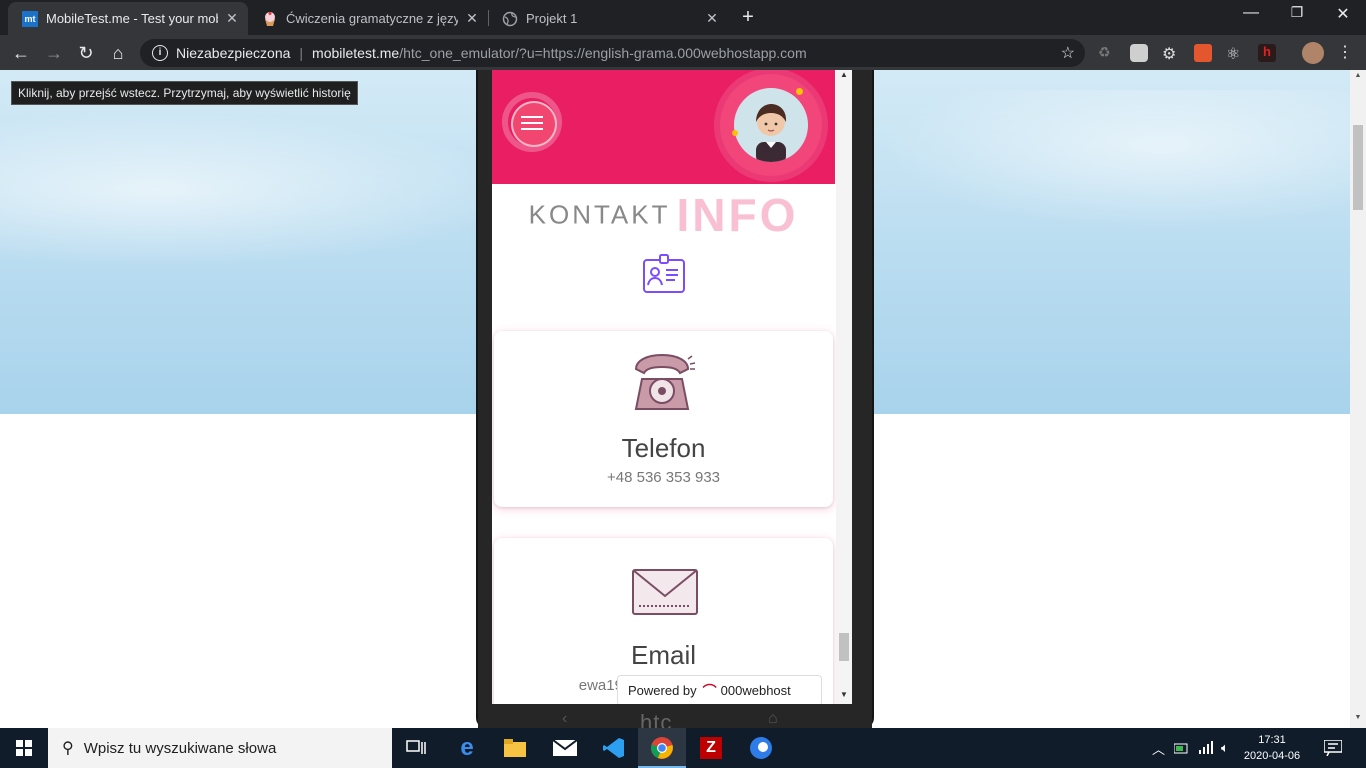  I want to click on home-icon: ⌂, so click(118, 53).